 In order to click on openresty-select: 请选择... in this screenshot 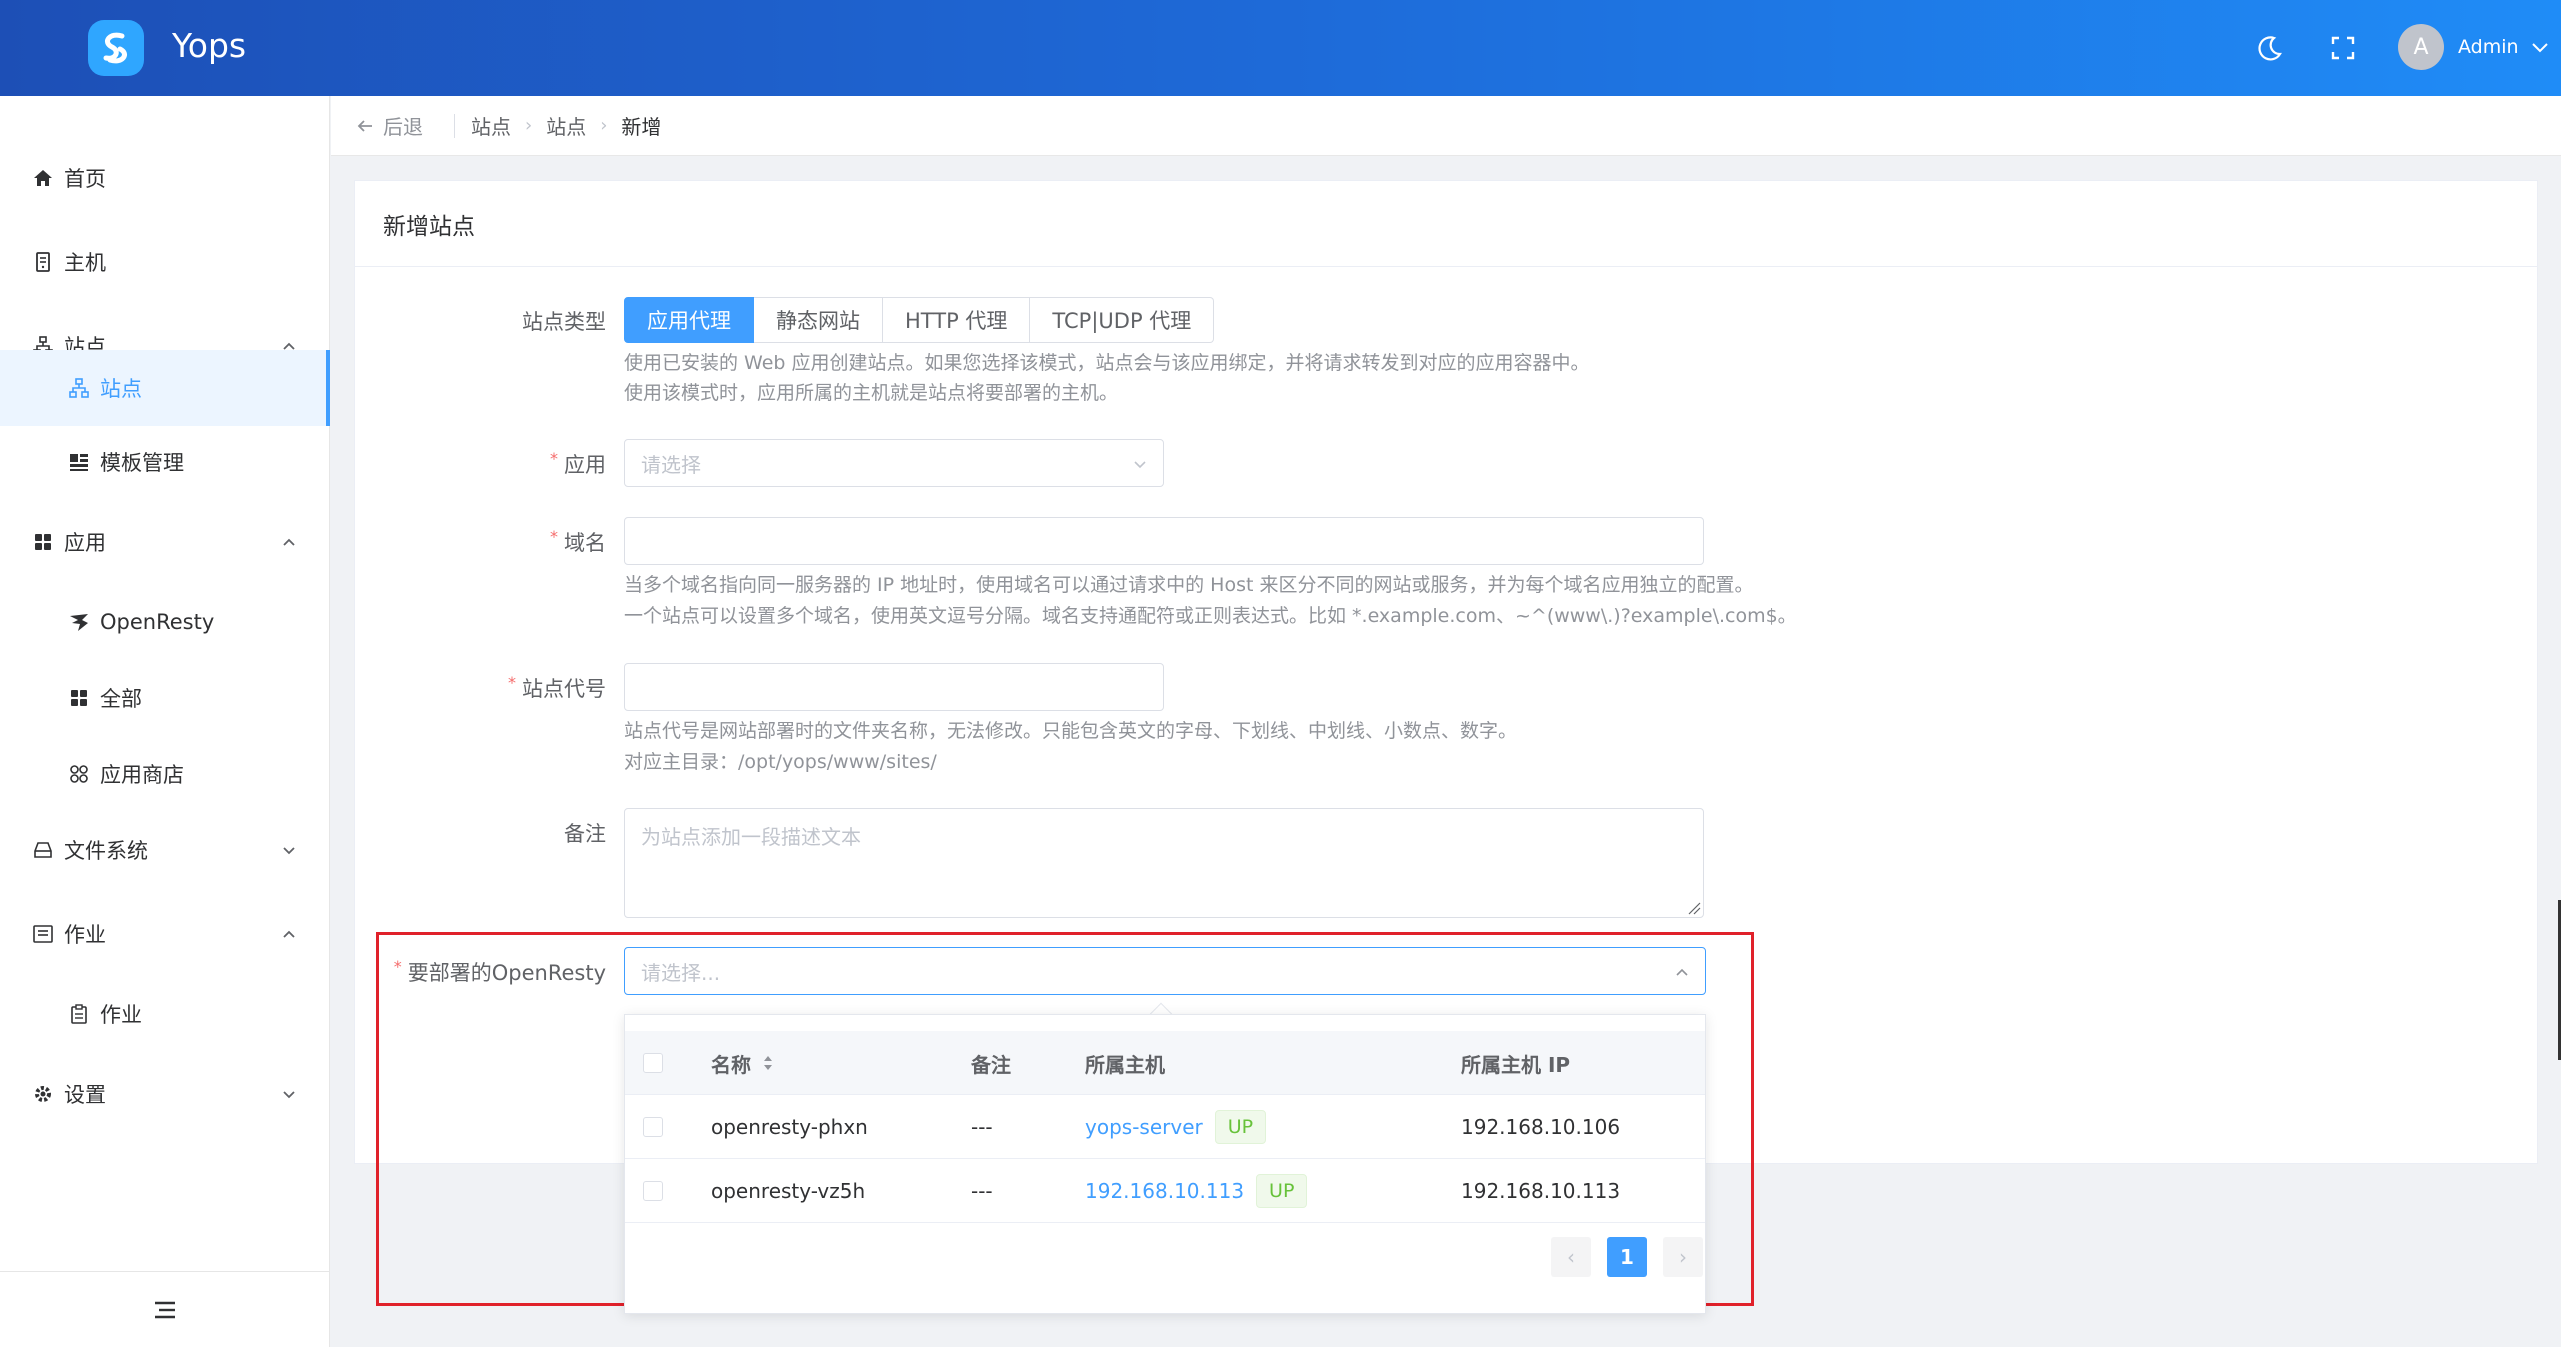, I will do `click(1165, 971)`.